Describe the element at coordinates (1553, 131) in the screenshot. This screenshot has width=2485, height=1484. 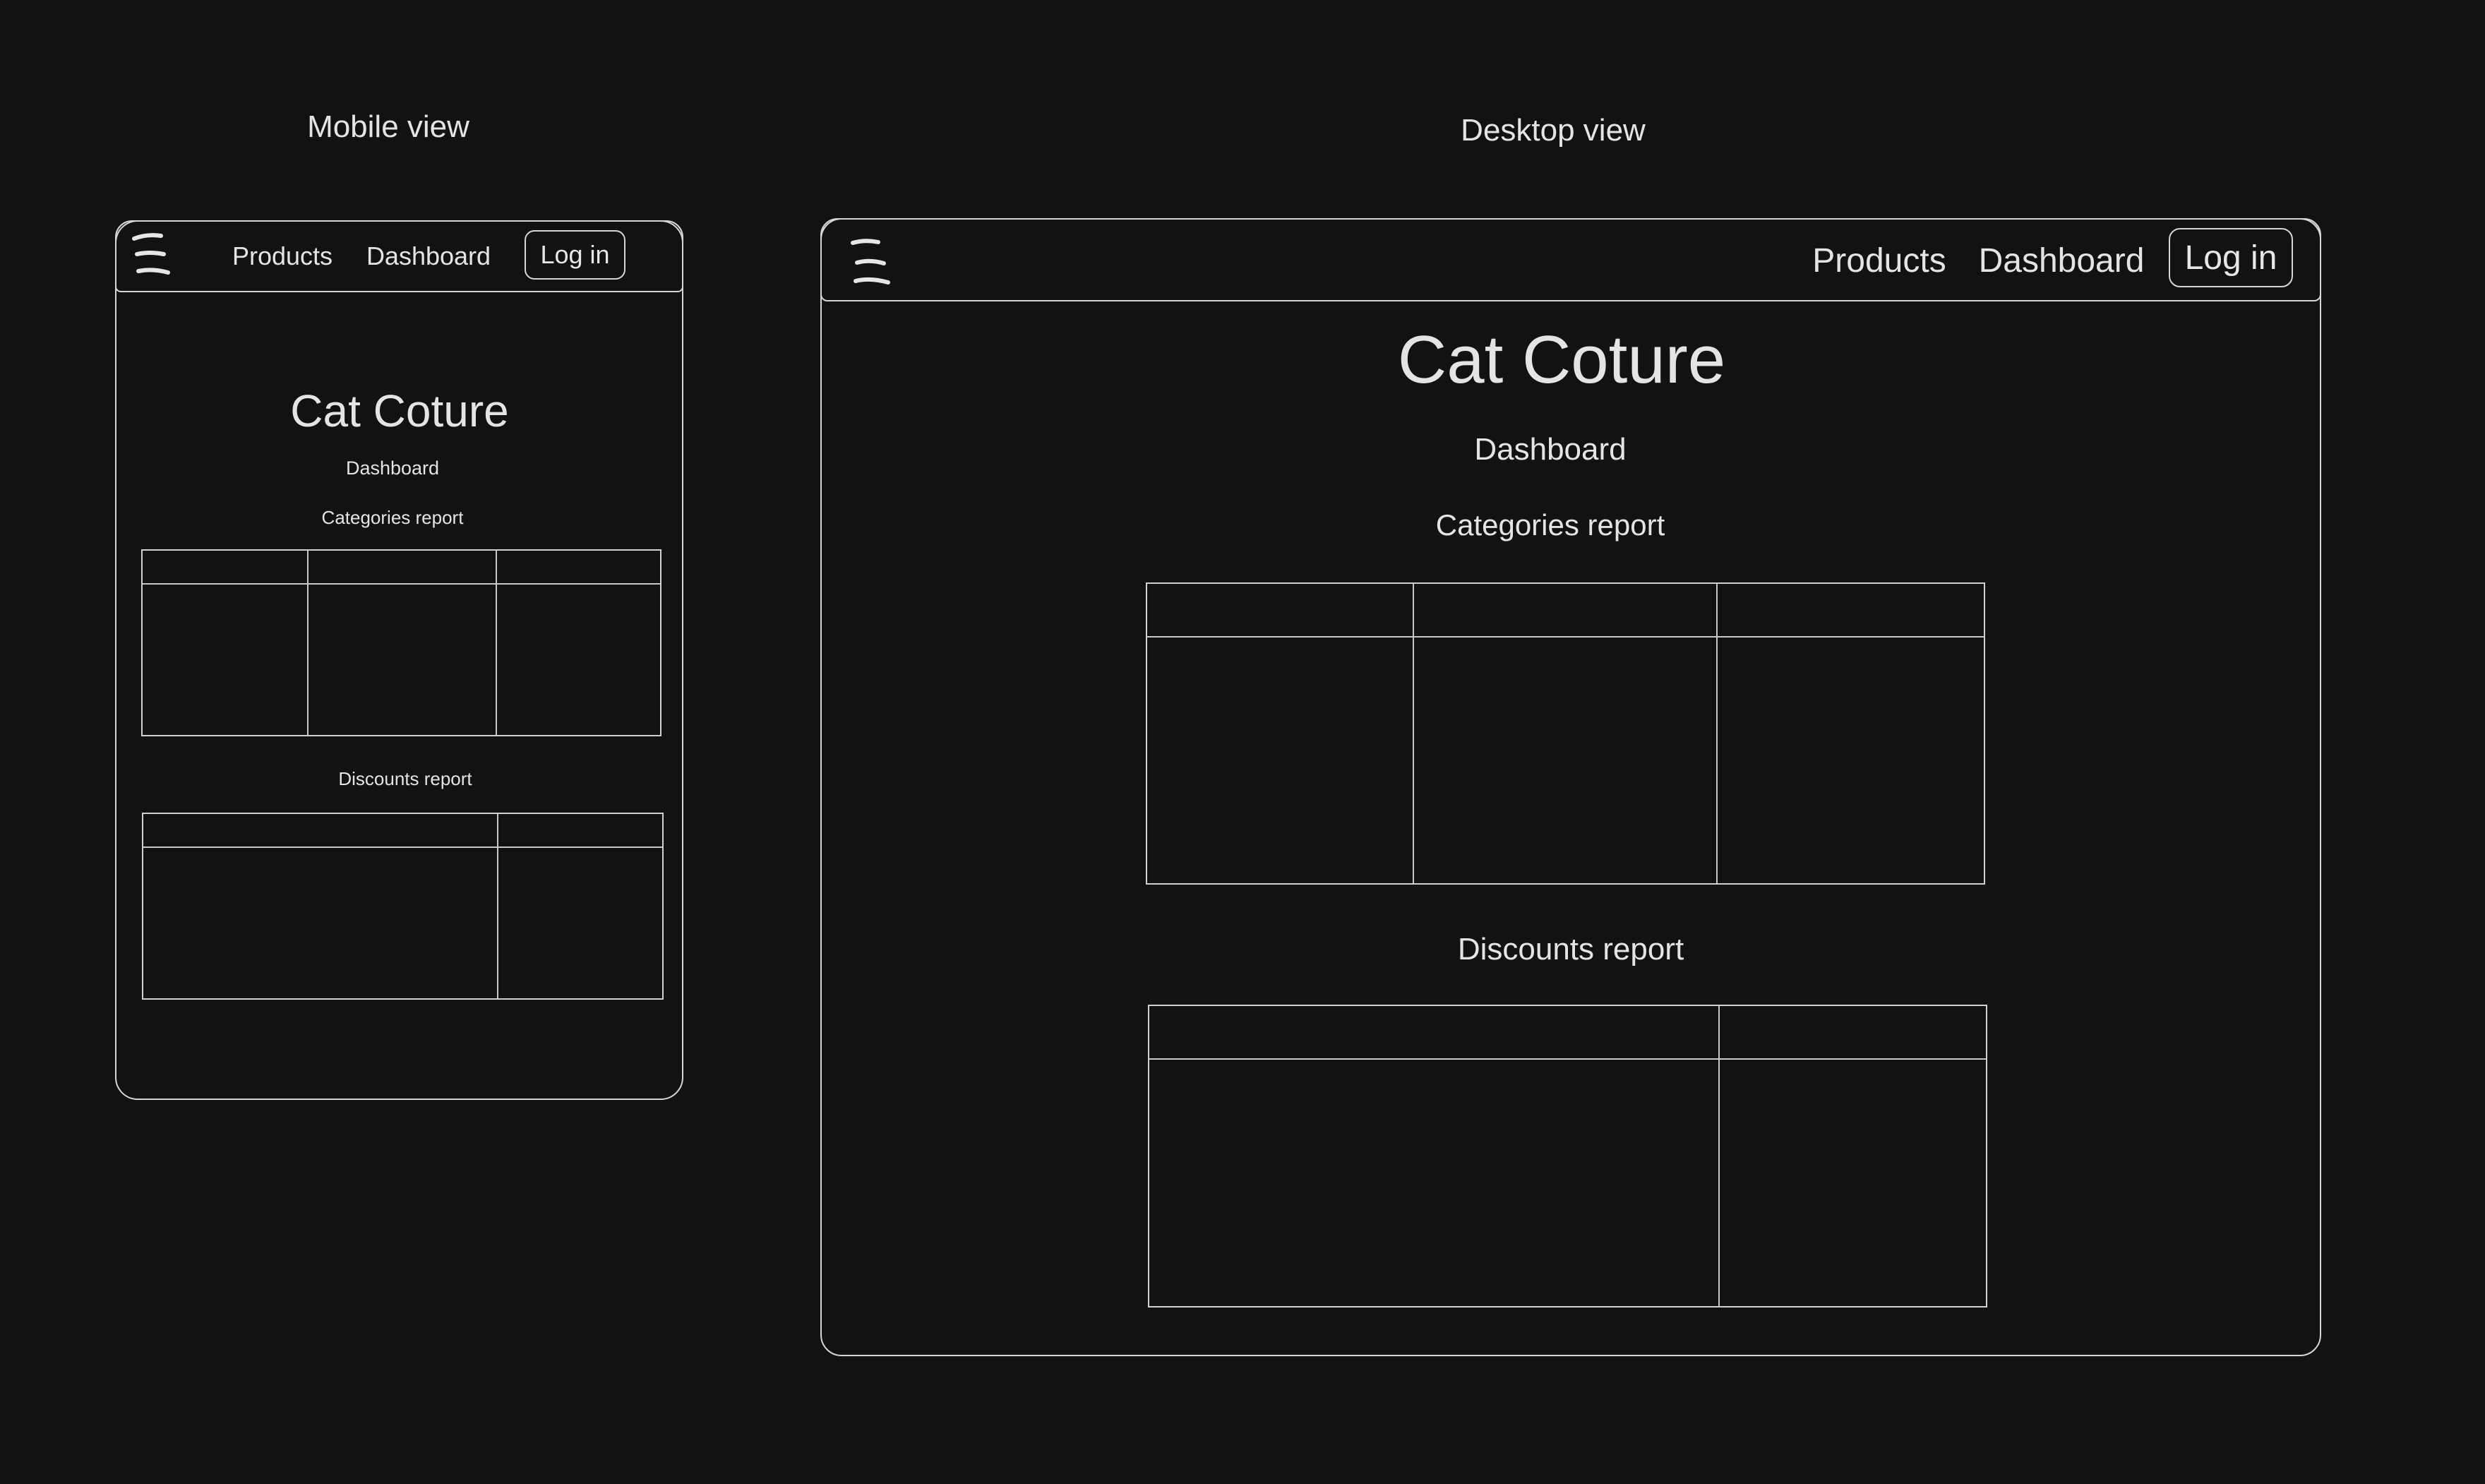
I see `desktop-view-label: Desktop view` at that location.